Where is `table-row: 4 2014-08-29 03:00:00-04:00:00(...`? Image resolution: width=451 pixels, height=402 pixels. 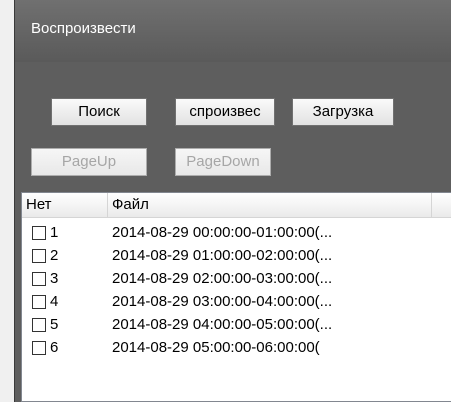
table-row: 4 2014-08-29 03:00:00-04:00:00(... is located at coordinates (236, 303).